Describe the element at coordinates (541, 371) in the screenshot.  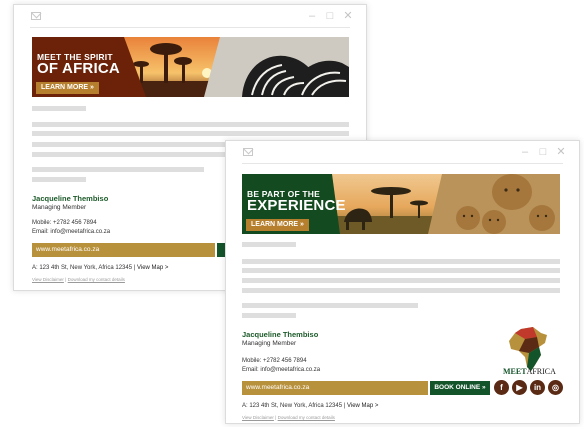
I see `logo-africa-text: AFRICA` at that location.